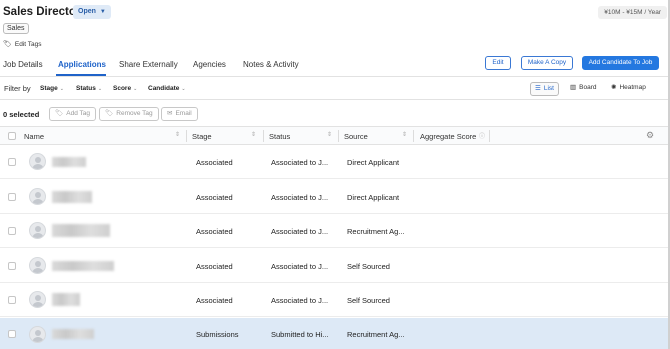  What do you see at coordinates (16, 28) in the screenshot?
I see `tag-chip: Sales` at bounding box center [16, 28].